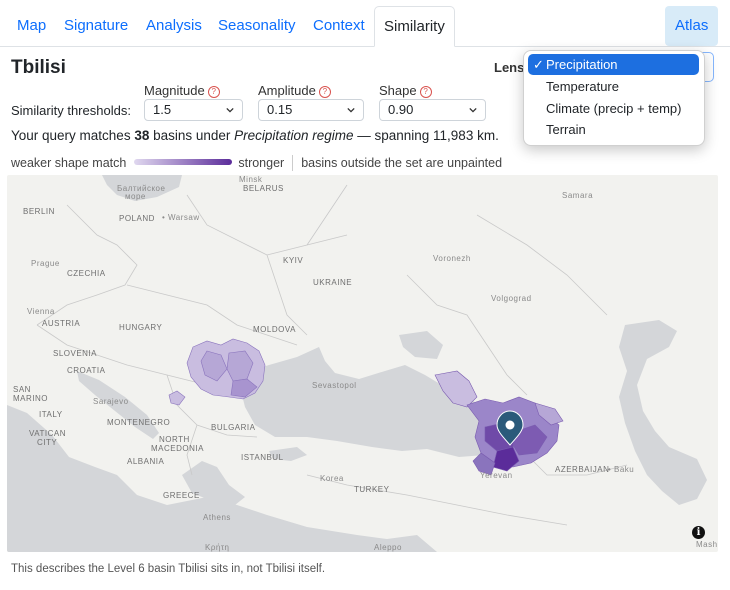  What do you see at coordinates (41, 311) in the screenshot?
I see `map-label-vienna: Vienna` at bounding box center [41, 311].